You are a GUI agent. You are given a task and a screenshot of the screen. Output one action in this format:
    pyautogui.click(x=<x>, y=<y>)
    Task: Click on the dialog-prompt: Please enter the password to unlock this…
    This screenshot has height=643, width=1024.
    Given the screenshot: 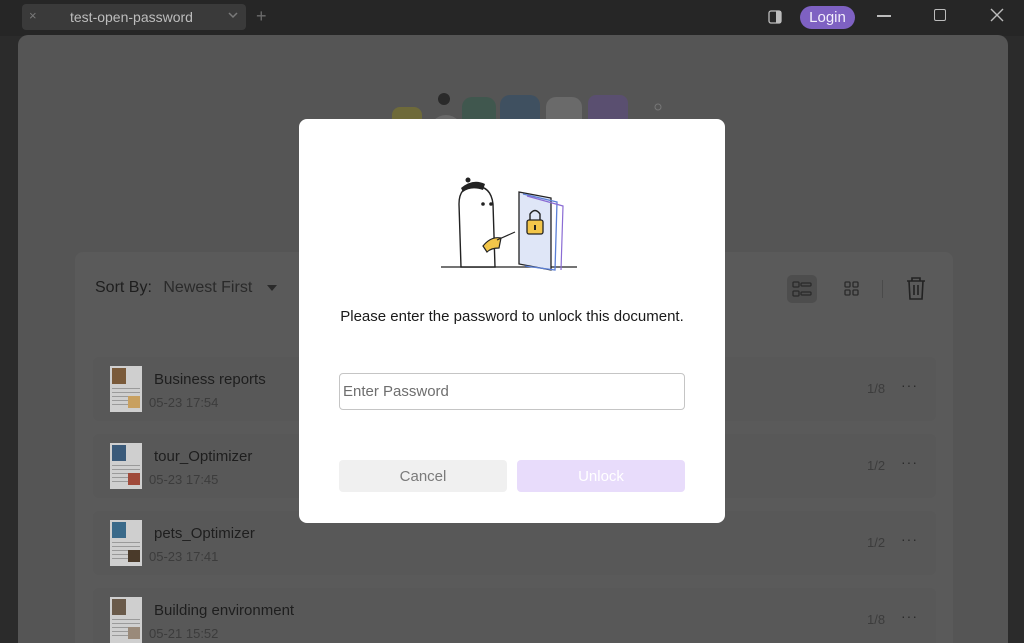 What is the action you would take?
    pyautogui.click(x=512, y=316)
    